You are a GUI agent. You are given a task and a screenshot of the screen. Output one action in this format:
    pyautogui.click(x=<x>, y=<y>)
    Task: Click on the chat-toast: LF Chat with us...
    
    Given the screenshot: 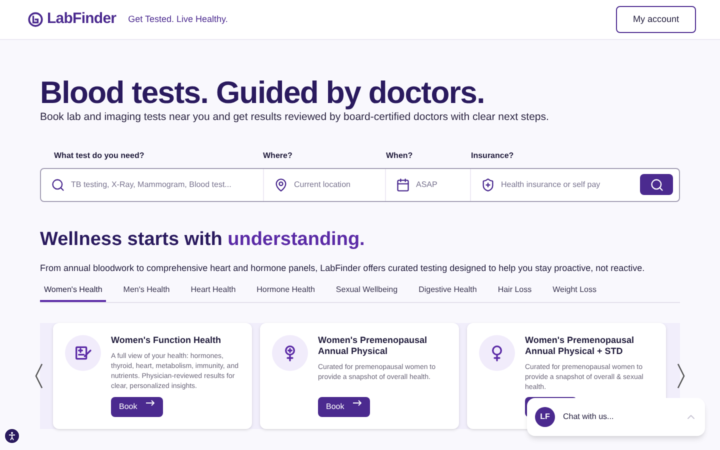 What is the action you would take?
    pyautogui.click(x=616, y=417)
    